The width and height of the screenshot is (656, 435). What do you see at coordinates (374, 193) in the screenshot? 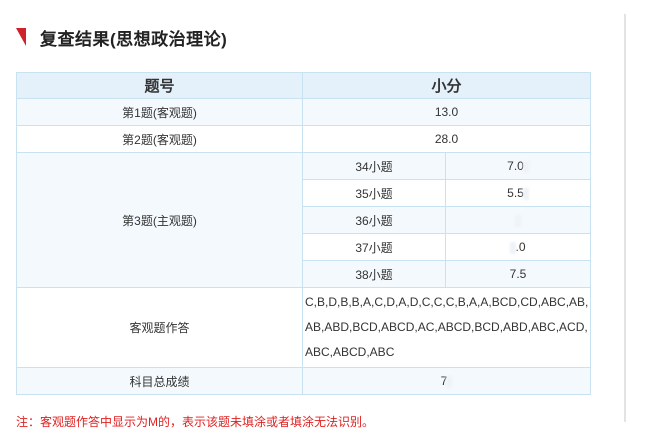
I see `sub-item-name: 35小题` at bounding box center [374, 193].